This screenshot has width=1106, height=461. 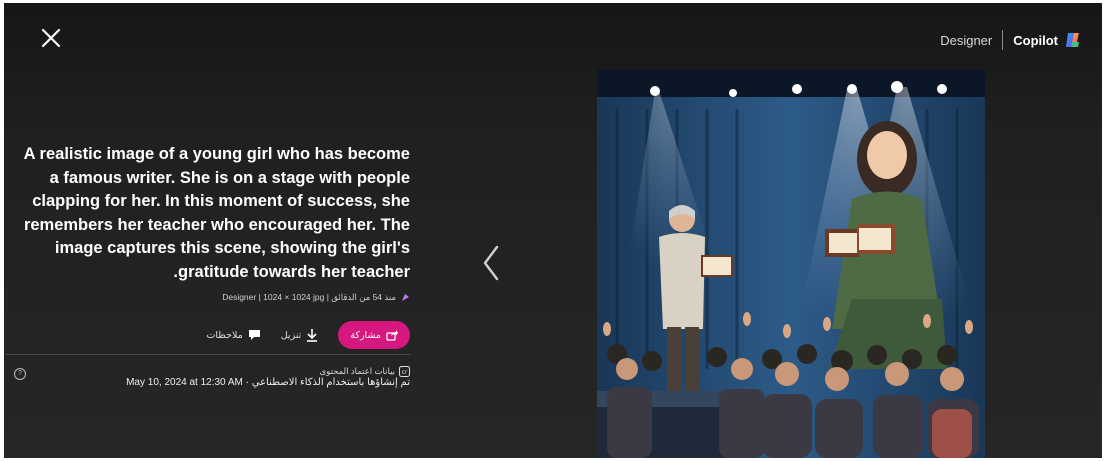 I want to click on svg-text: cr, so click(x=405, y=372).